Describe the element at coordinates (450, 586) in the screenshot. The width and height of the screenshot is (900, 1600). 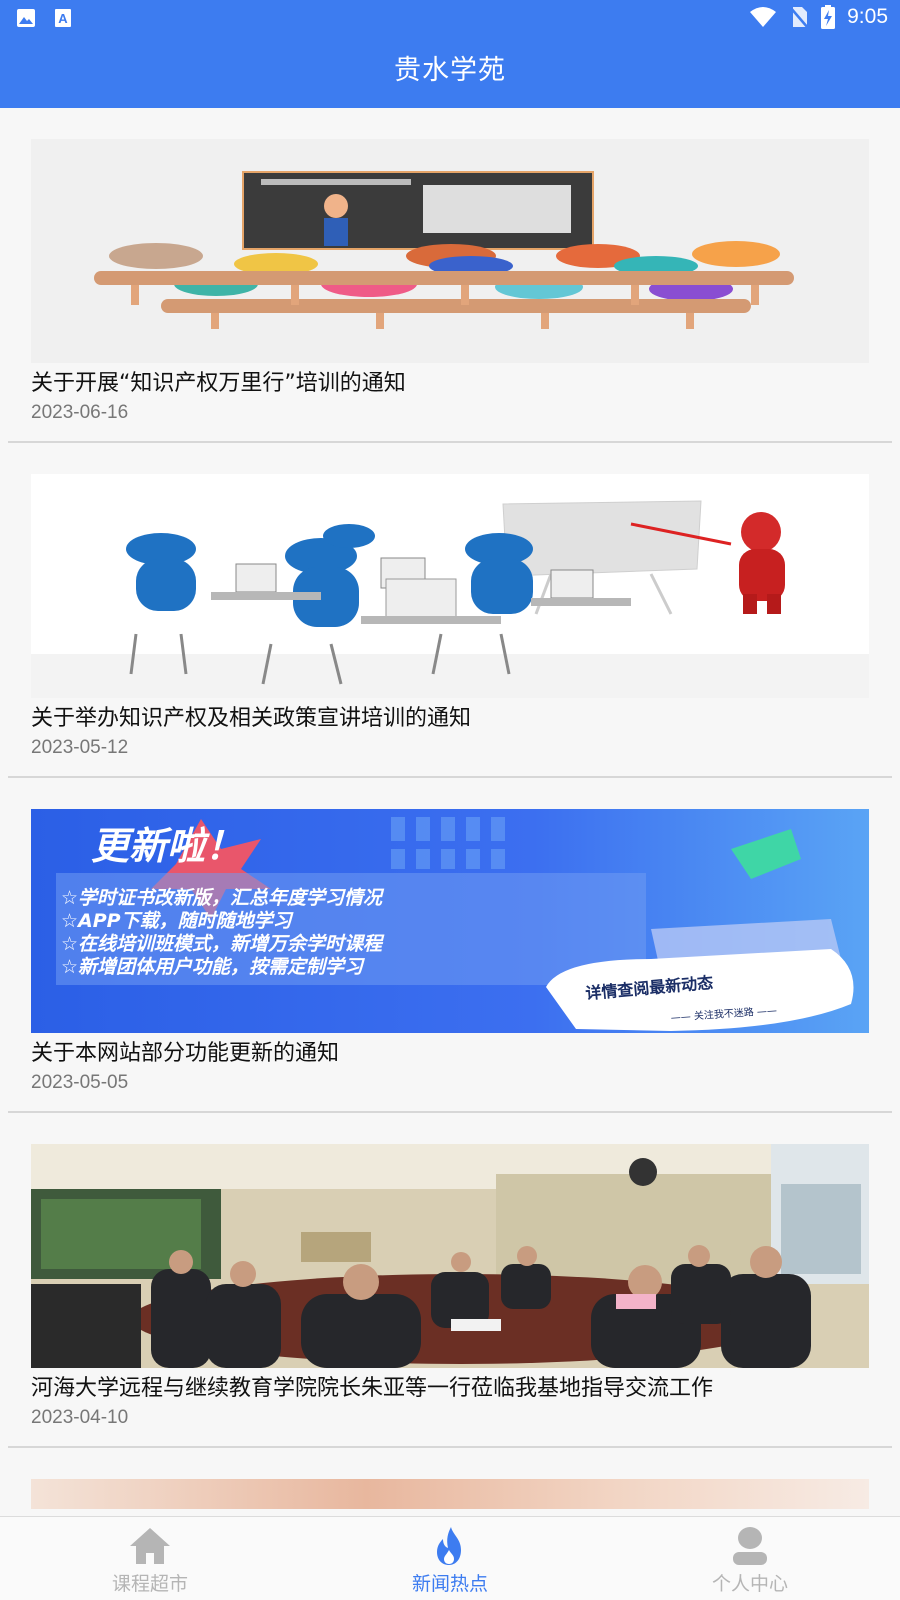
I see `news-thumbnail-training` at that location.